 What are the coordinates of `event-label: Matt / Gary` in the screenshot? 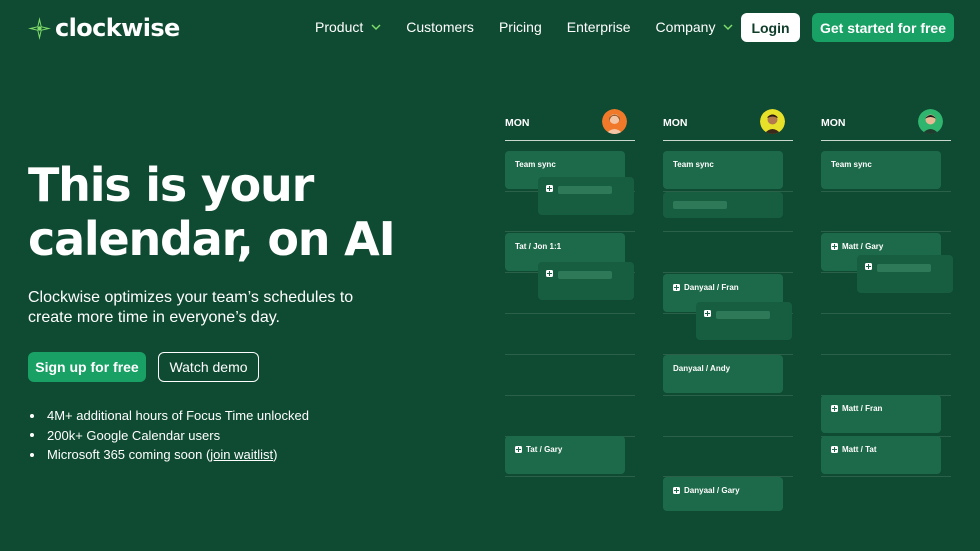 It's located at (857, 246).